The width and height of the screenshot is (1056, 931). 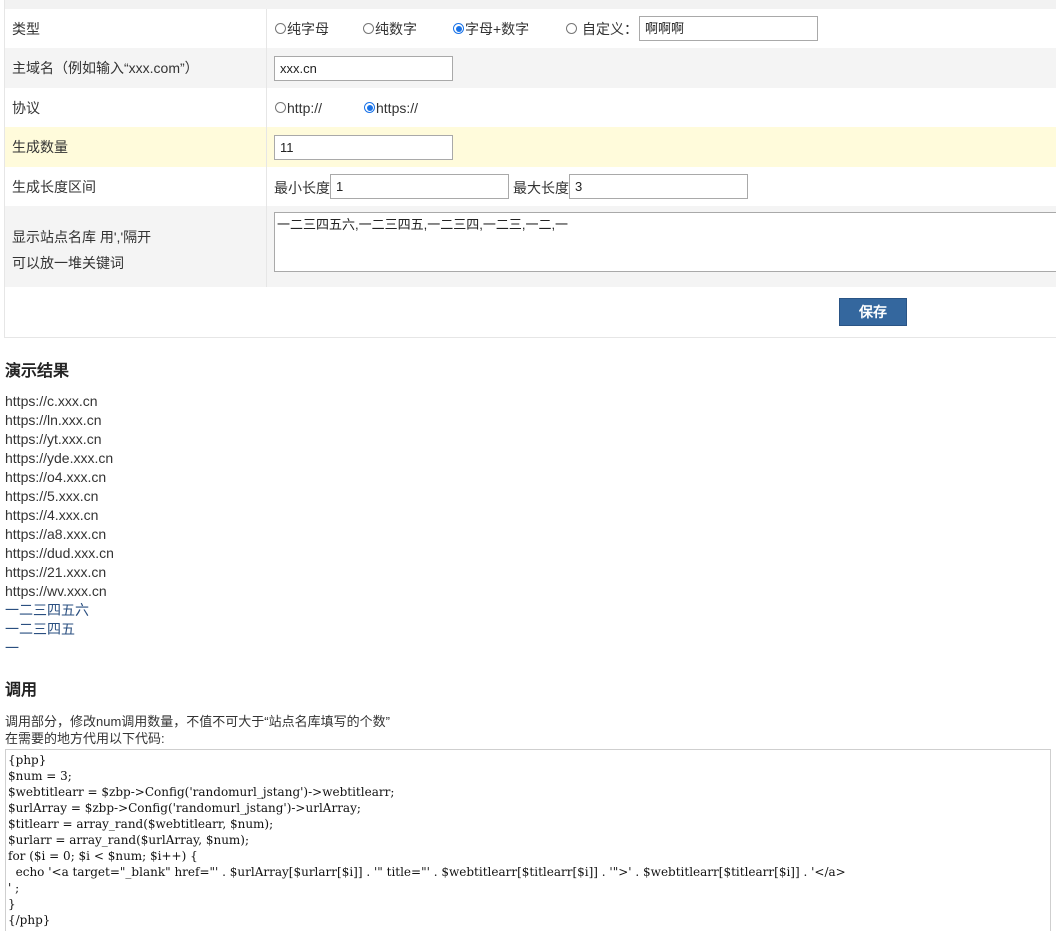 I want to click on code-line: {php}, so click(x=27, y=760).